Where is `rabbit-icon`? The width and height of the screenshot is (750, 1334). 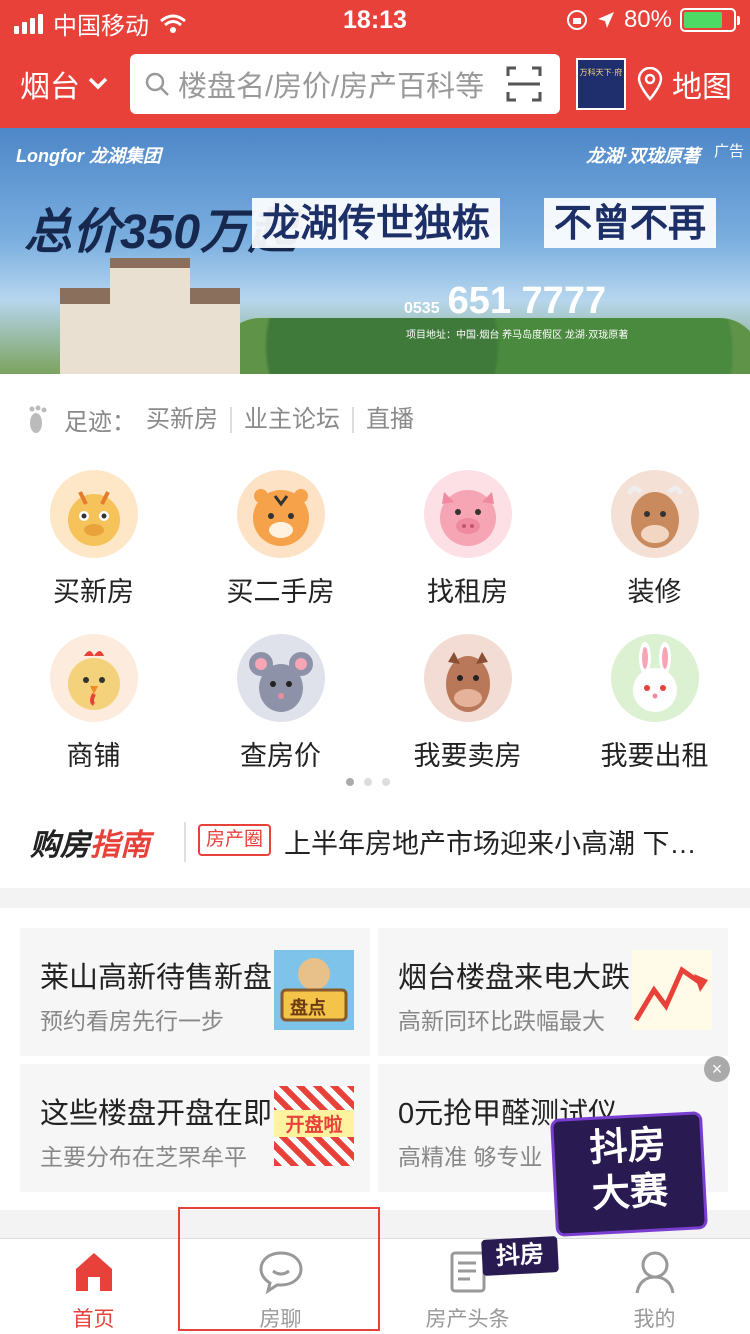 rabbit-icon is located at coordinates (654, 678).